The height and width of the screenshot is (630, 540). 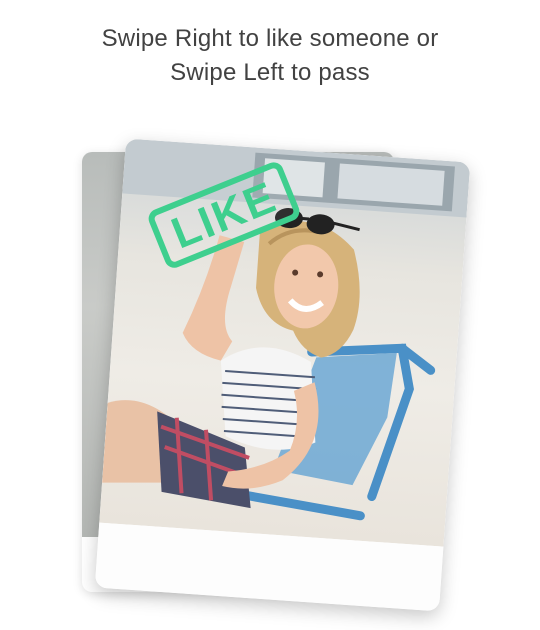 I want to click on instruction-line-2: Swipe Left to pass, so click(x=270, y=72).